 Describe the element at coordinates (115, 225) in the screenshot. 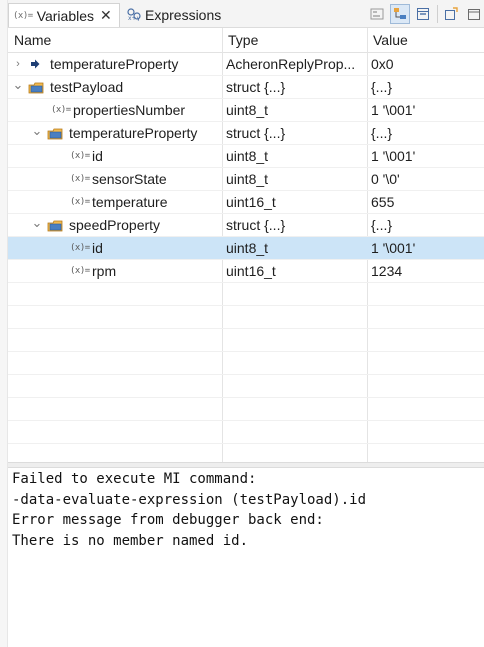

I see `variable-name: speedProperty` at that location.